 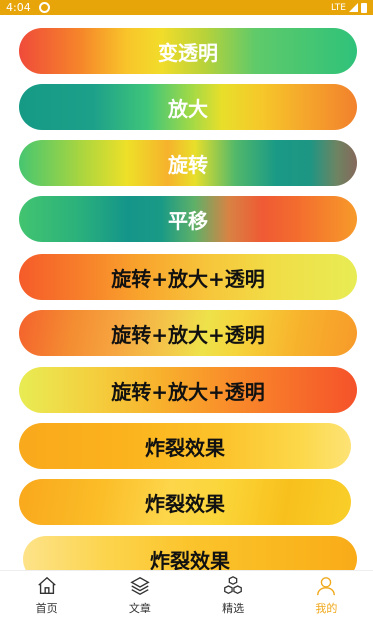 I want to click on app-notification-icon, so click(x=44, y=7).